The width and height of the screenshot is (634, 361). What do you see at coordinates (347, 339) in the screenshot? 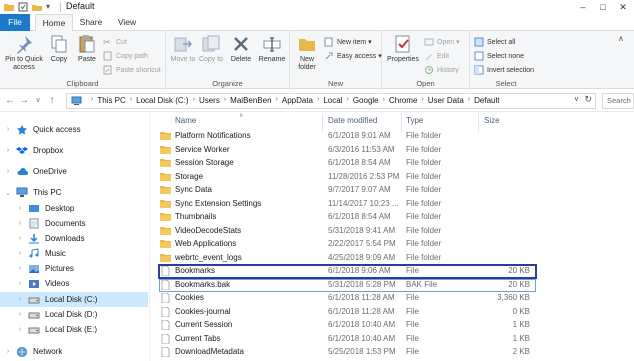
I see `file-row: Current Tabs 6/1/2018 10:40 AM File 1 KB` at bounding box center [347, 339].